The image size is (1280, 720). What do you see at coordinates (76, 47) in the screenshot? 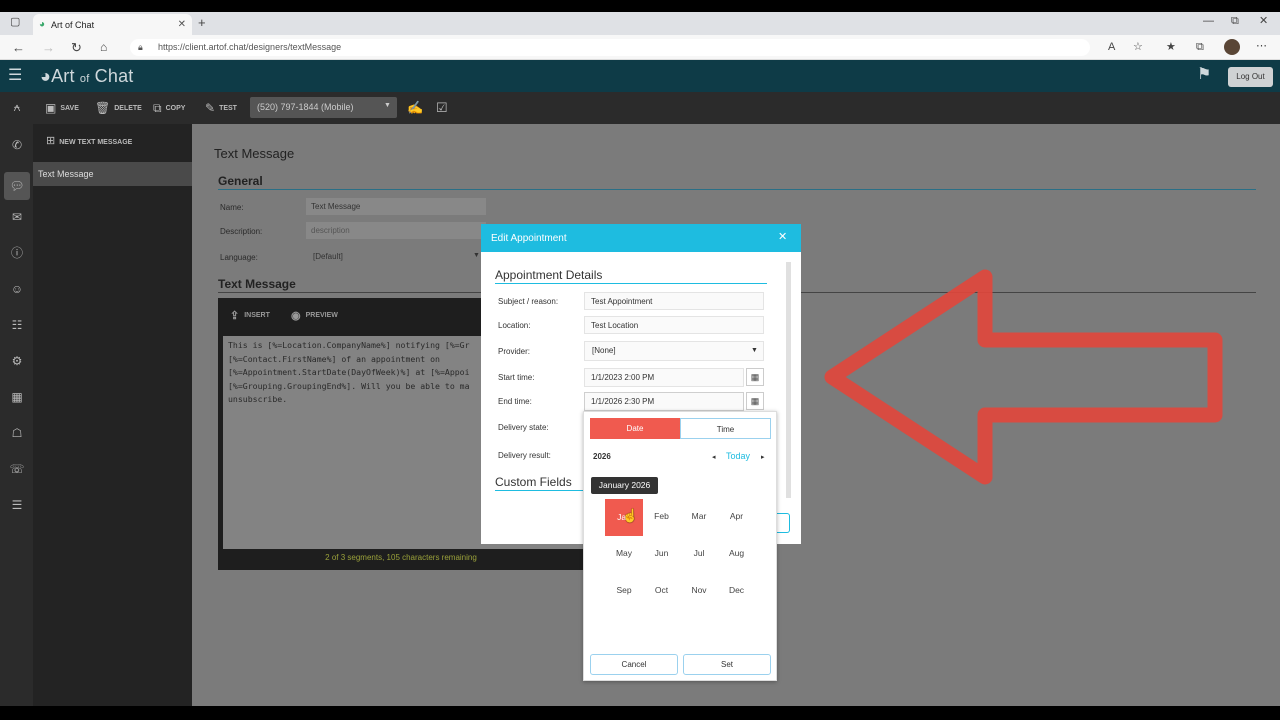
I see `reload-icon: ↻` at bounding box center [76, 47].